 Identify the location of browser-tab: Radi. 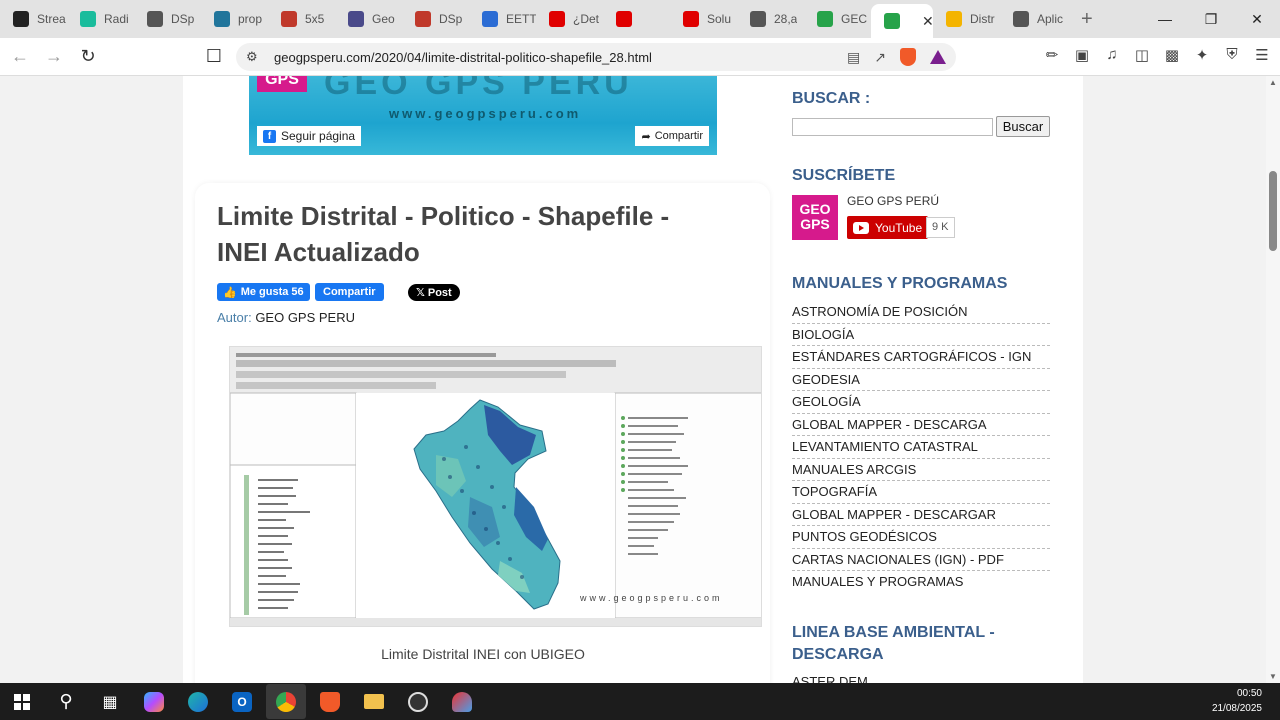
(100, 19).